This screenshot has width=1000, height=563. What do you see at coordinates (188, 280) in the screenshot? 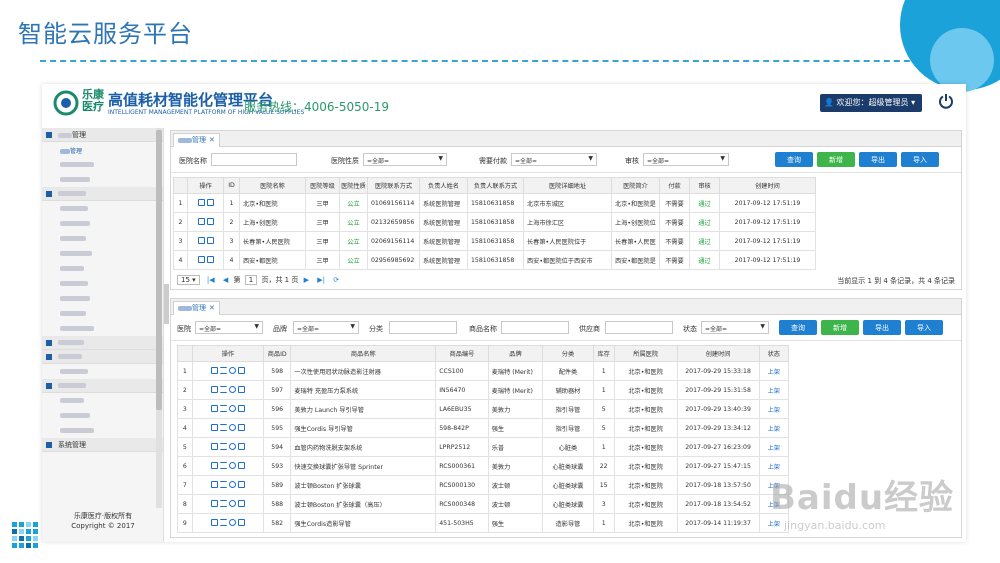
I see `page-size-select: 15 ▾` at bounding box center [188, 280].